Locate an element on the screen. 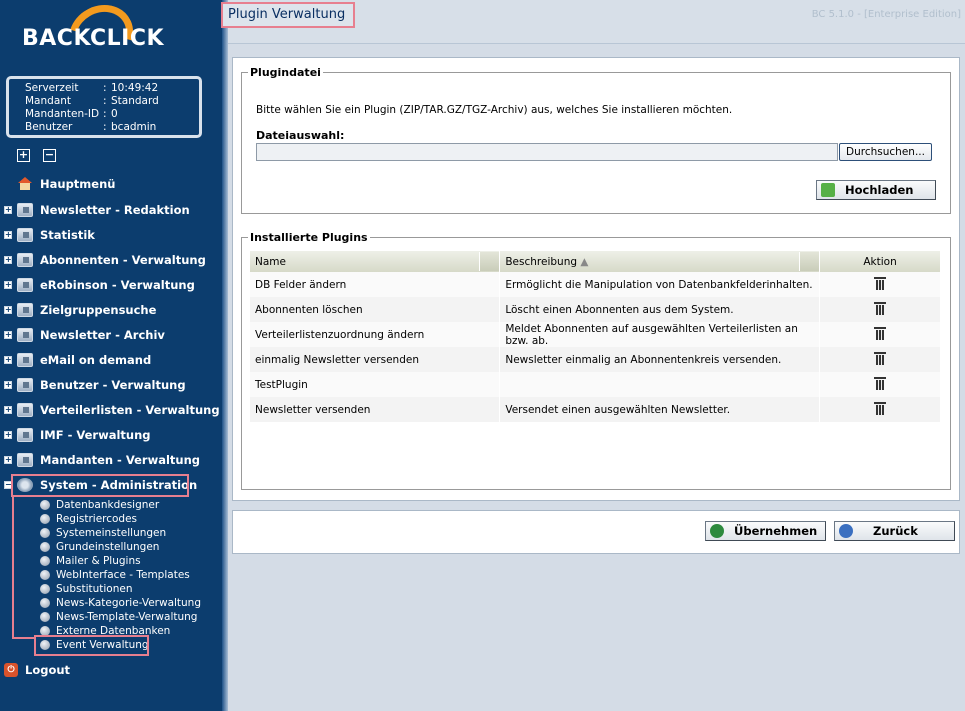  sub-item-mailer-plugins: Mailer & Plugins is located at coordinates (90, 561).